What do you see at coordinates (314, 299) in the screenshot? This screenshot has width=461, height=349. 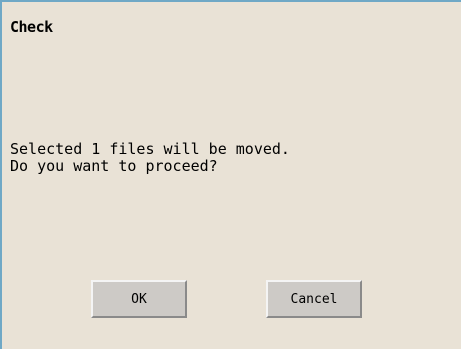 I see `cancel-button: Cancel` at bounding box center [314, 299].